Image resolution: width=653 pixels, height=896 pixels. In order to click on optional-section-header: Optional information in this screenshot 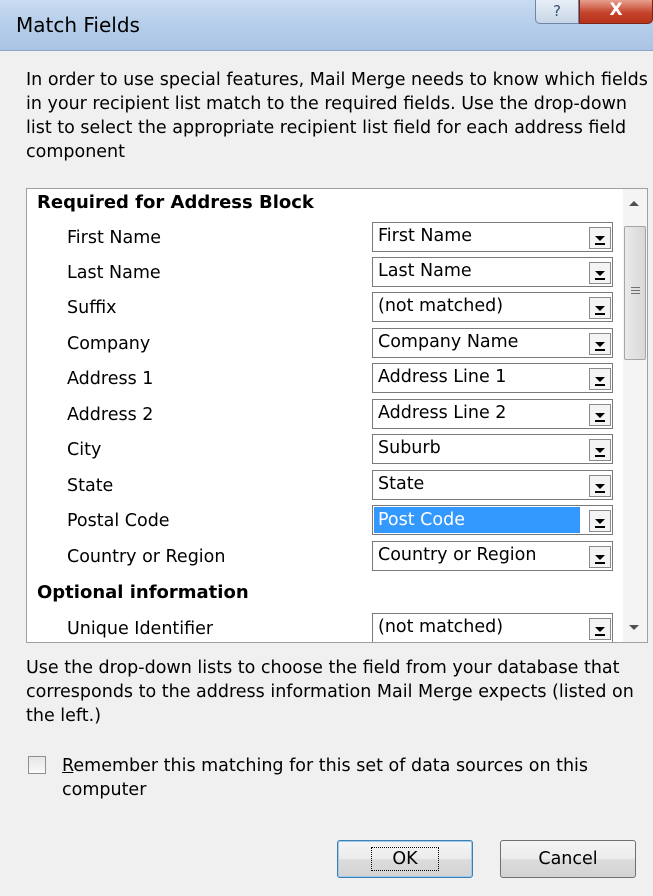, I will do `click(143, 592)`.